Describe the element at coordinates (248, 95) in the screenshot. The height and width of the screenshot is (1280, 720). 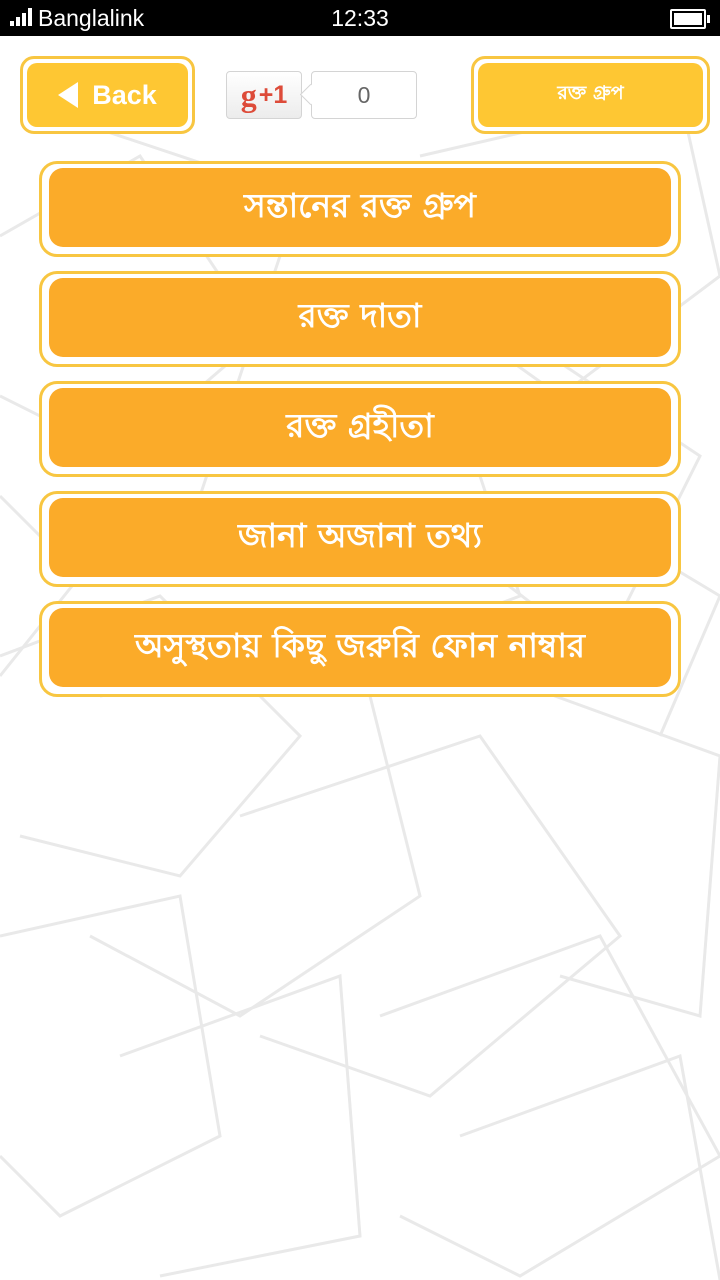
I see `google-plus-icon: g` at that location.